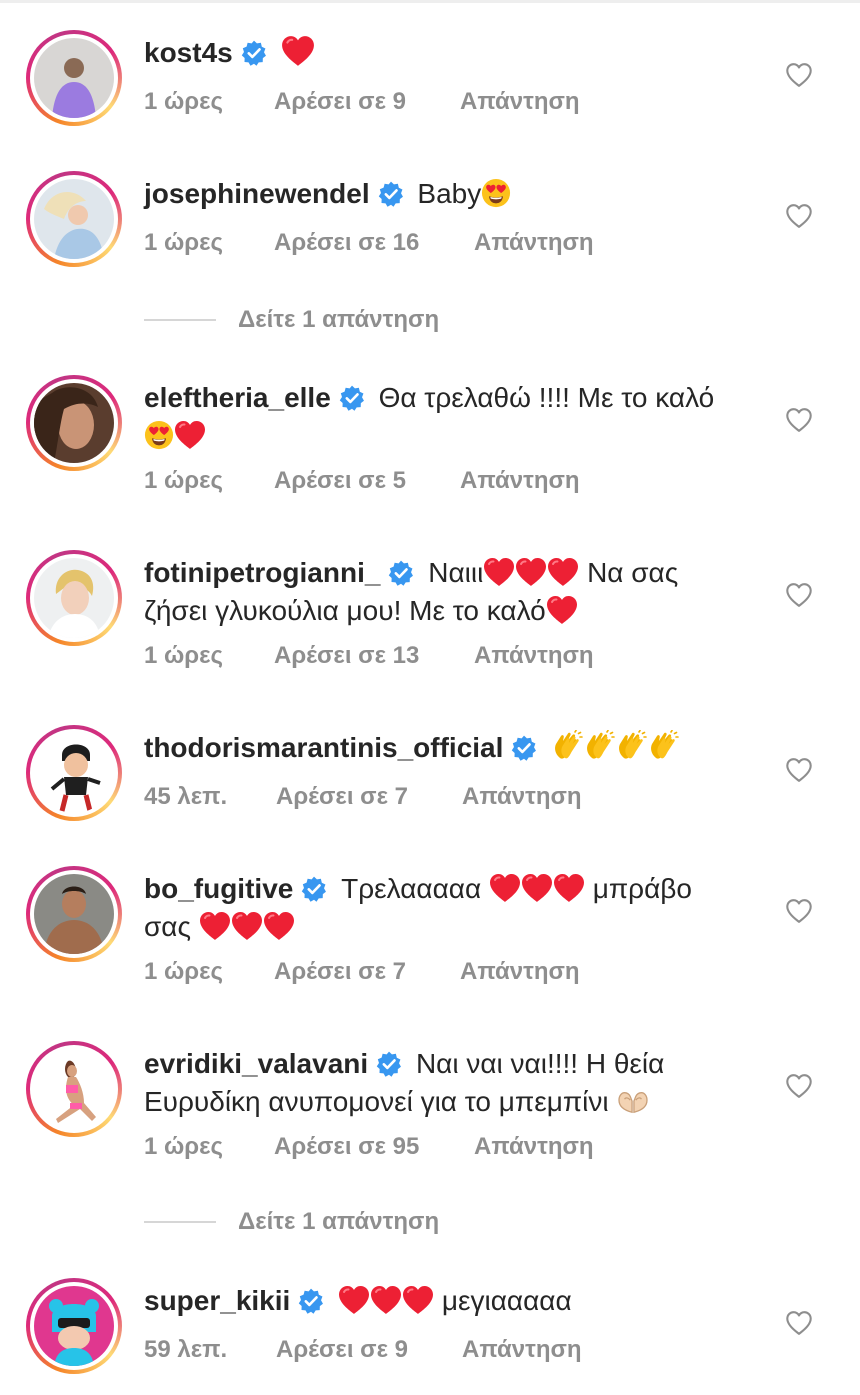 The height and width of the screenshot is (1395, 860). What do you see at coordinates (186, 1349) in the screenshot?
I see `comment-time: 59 λεπ.` at bounding box center [186, 1349].